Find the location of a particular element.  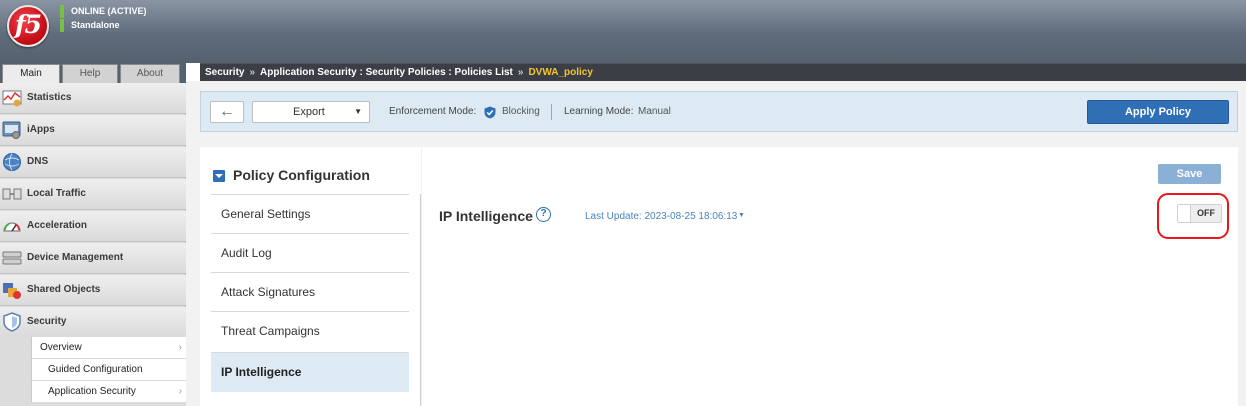

policy-item-general-settings: General Settings is located at coordinates (310, 214).